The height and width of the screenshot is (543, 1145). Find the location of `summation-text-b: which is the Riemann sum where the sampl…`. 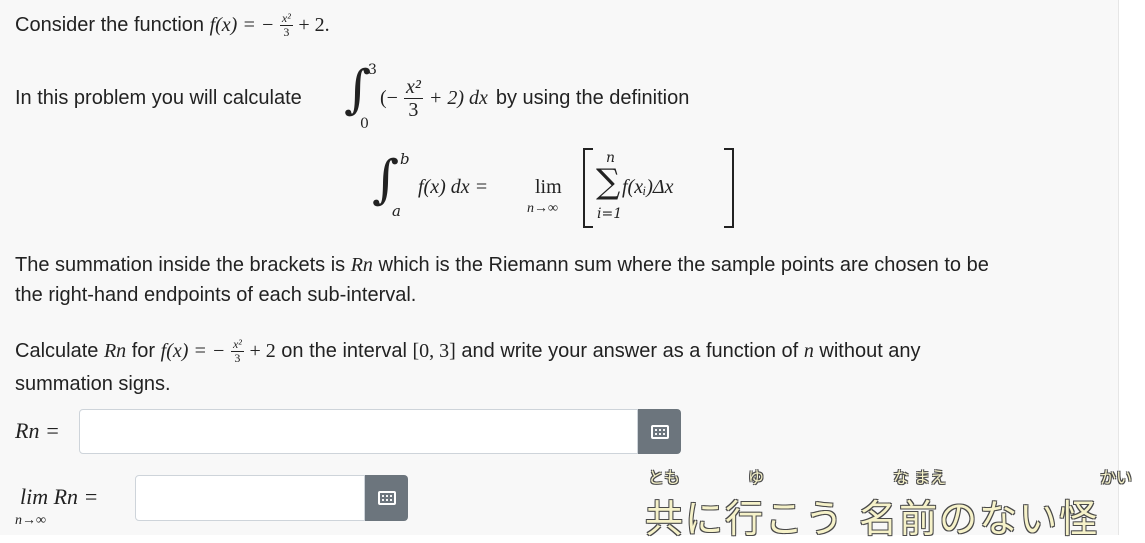

summation-text-b: which is the Riemann sum where the sampl… is located at coordinates (683, 265).